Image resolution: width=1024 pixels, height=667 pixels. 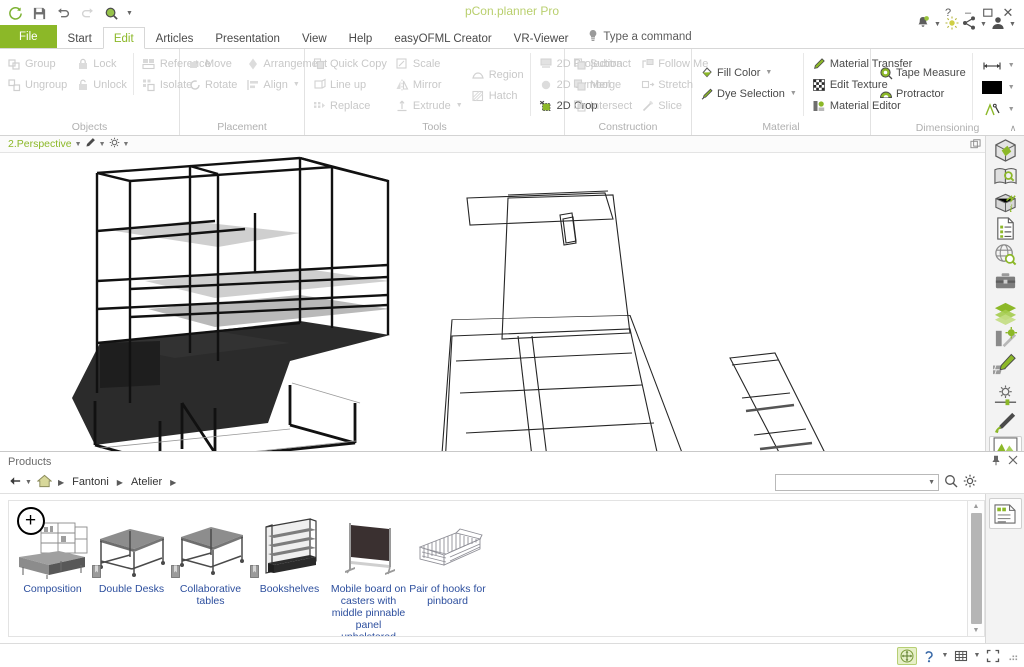 I want to click on tab-edit: Edit, so click(x=123, y=38).